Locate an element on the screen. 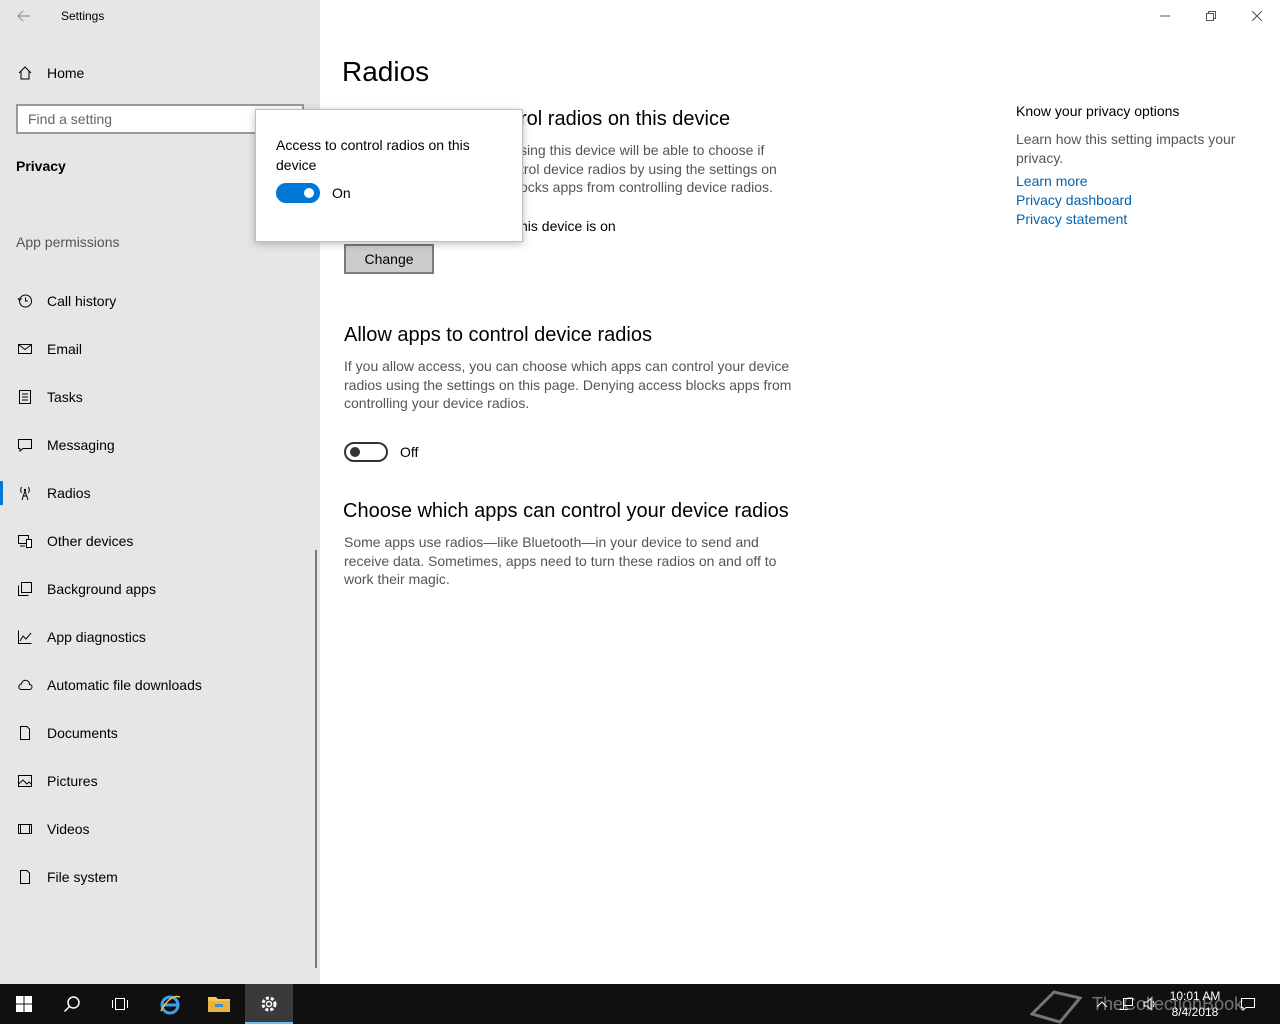 This screenshot has height=1024, width=1280. close-icon is located at coordinates (1257, 16).